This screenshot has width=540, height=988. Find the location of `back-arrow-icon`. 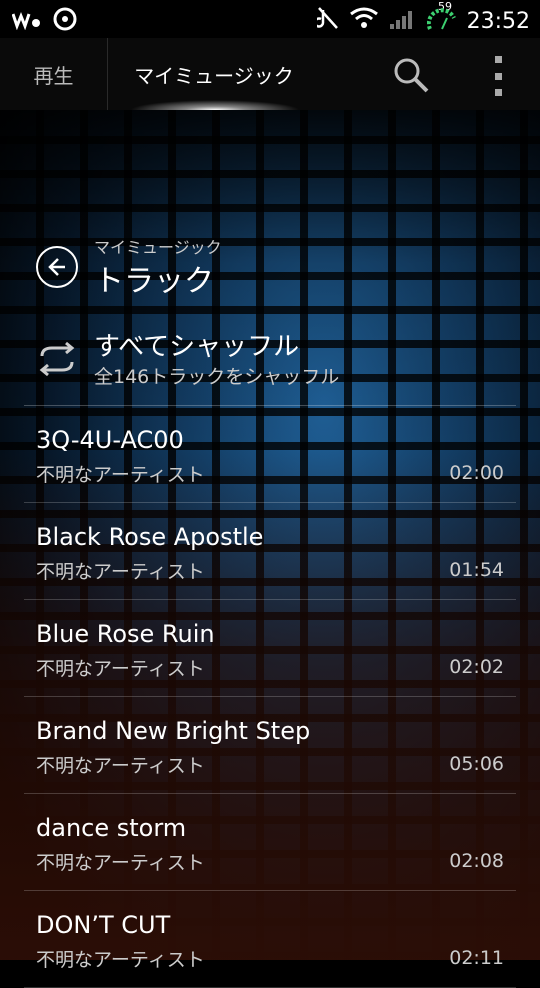

back-arrow-icon is located at coordinates (56, 267).